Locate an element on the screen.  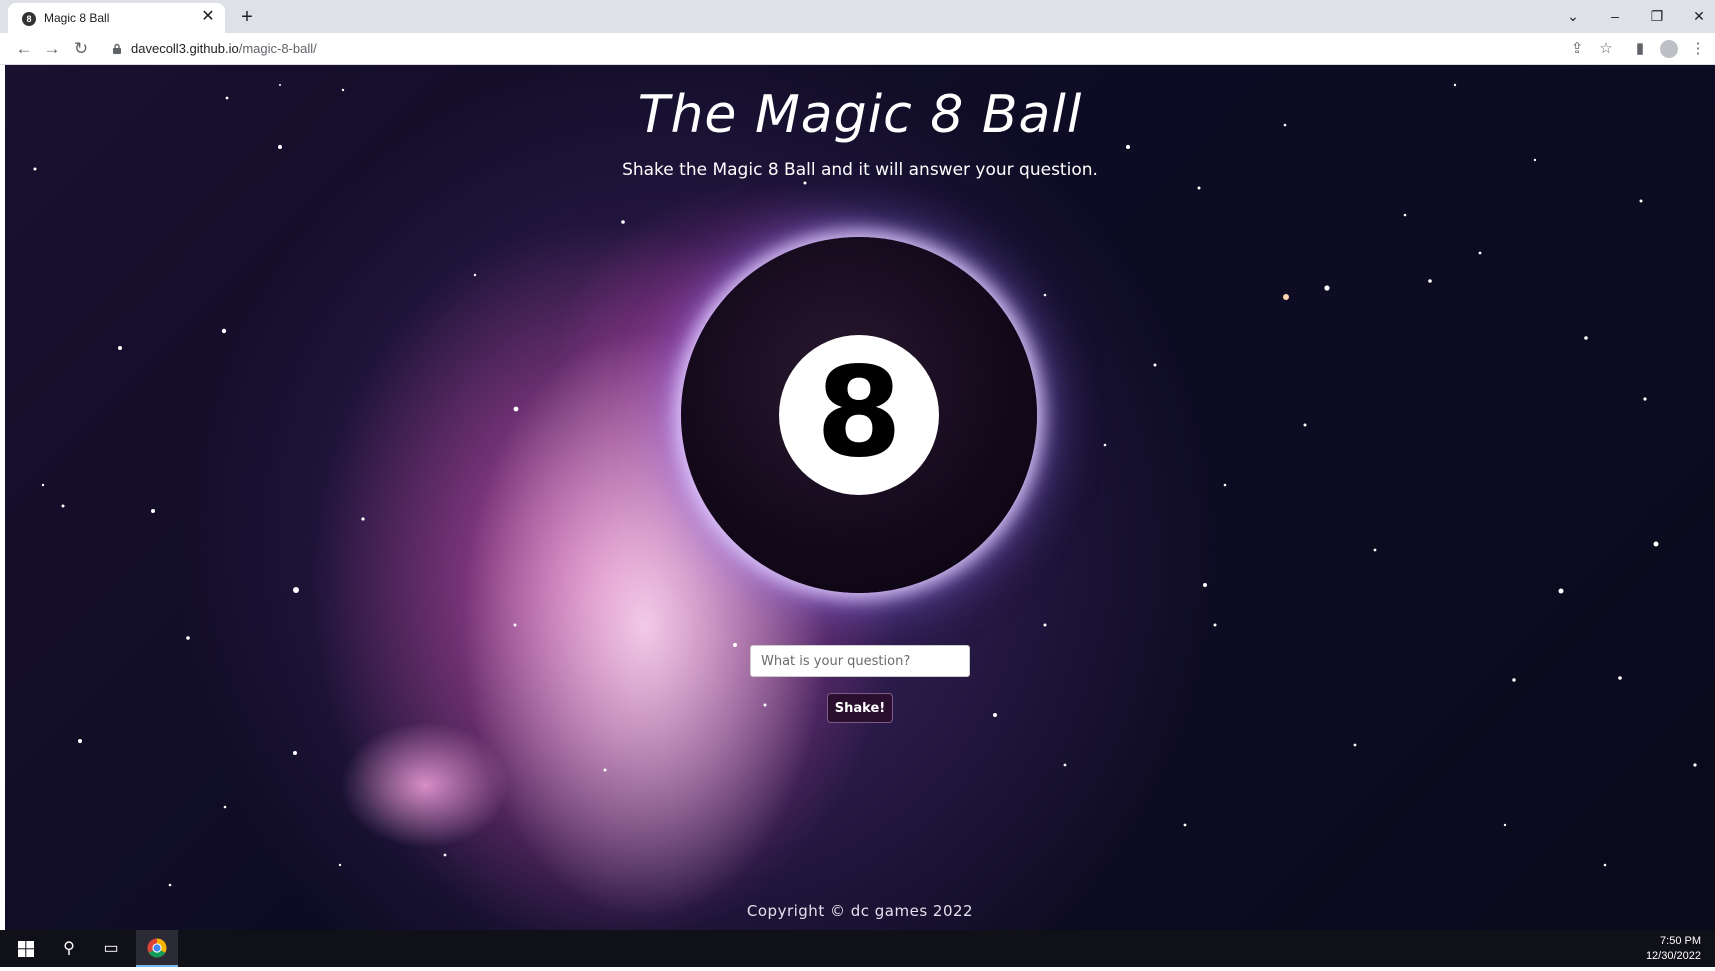
chrome-icon is located at coordinates (157, 948).